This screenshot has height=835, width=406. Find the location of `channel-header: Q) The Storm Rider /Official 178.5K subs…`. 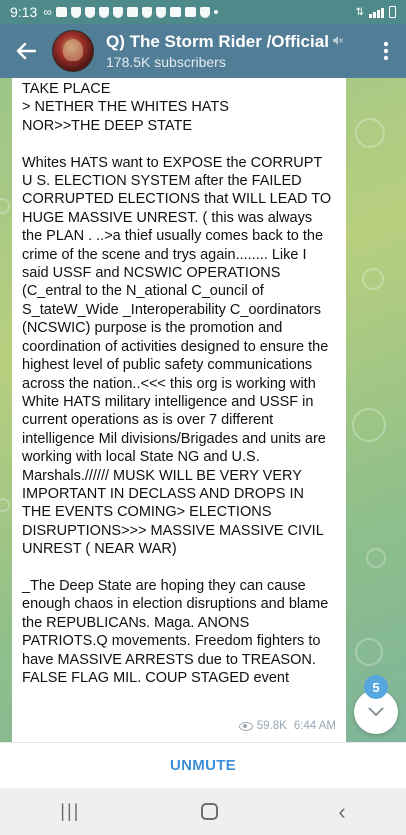

channel-header: Q) The Storm Rider /Official 178.5K subs… is located at coordinates (203, 51).